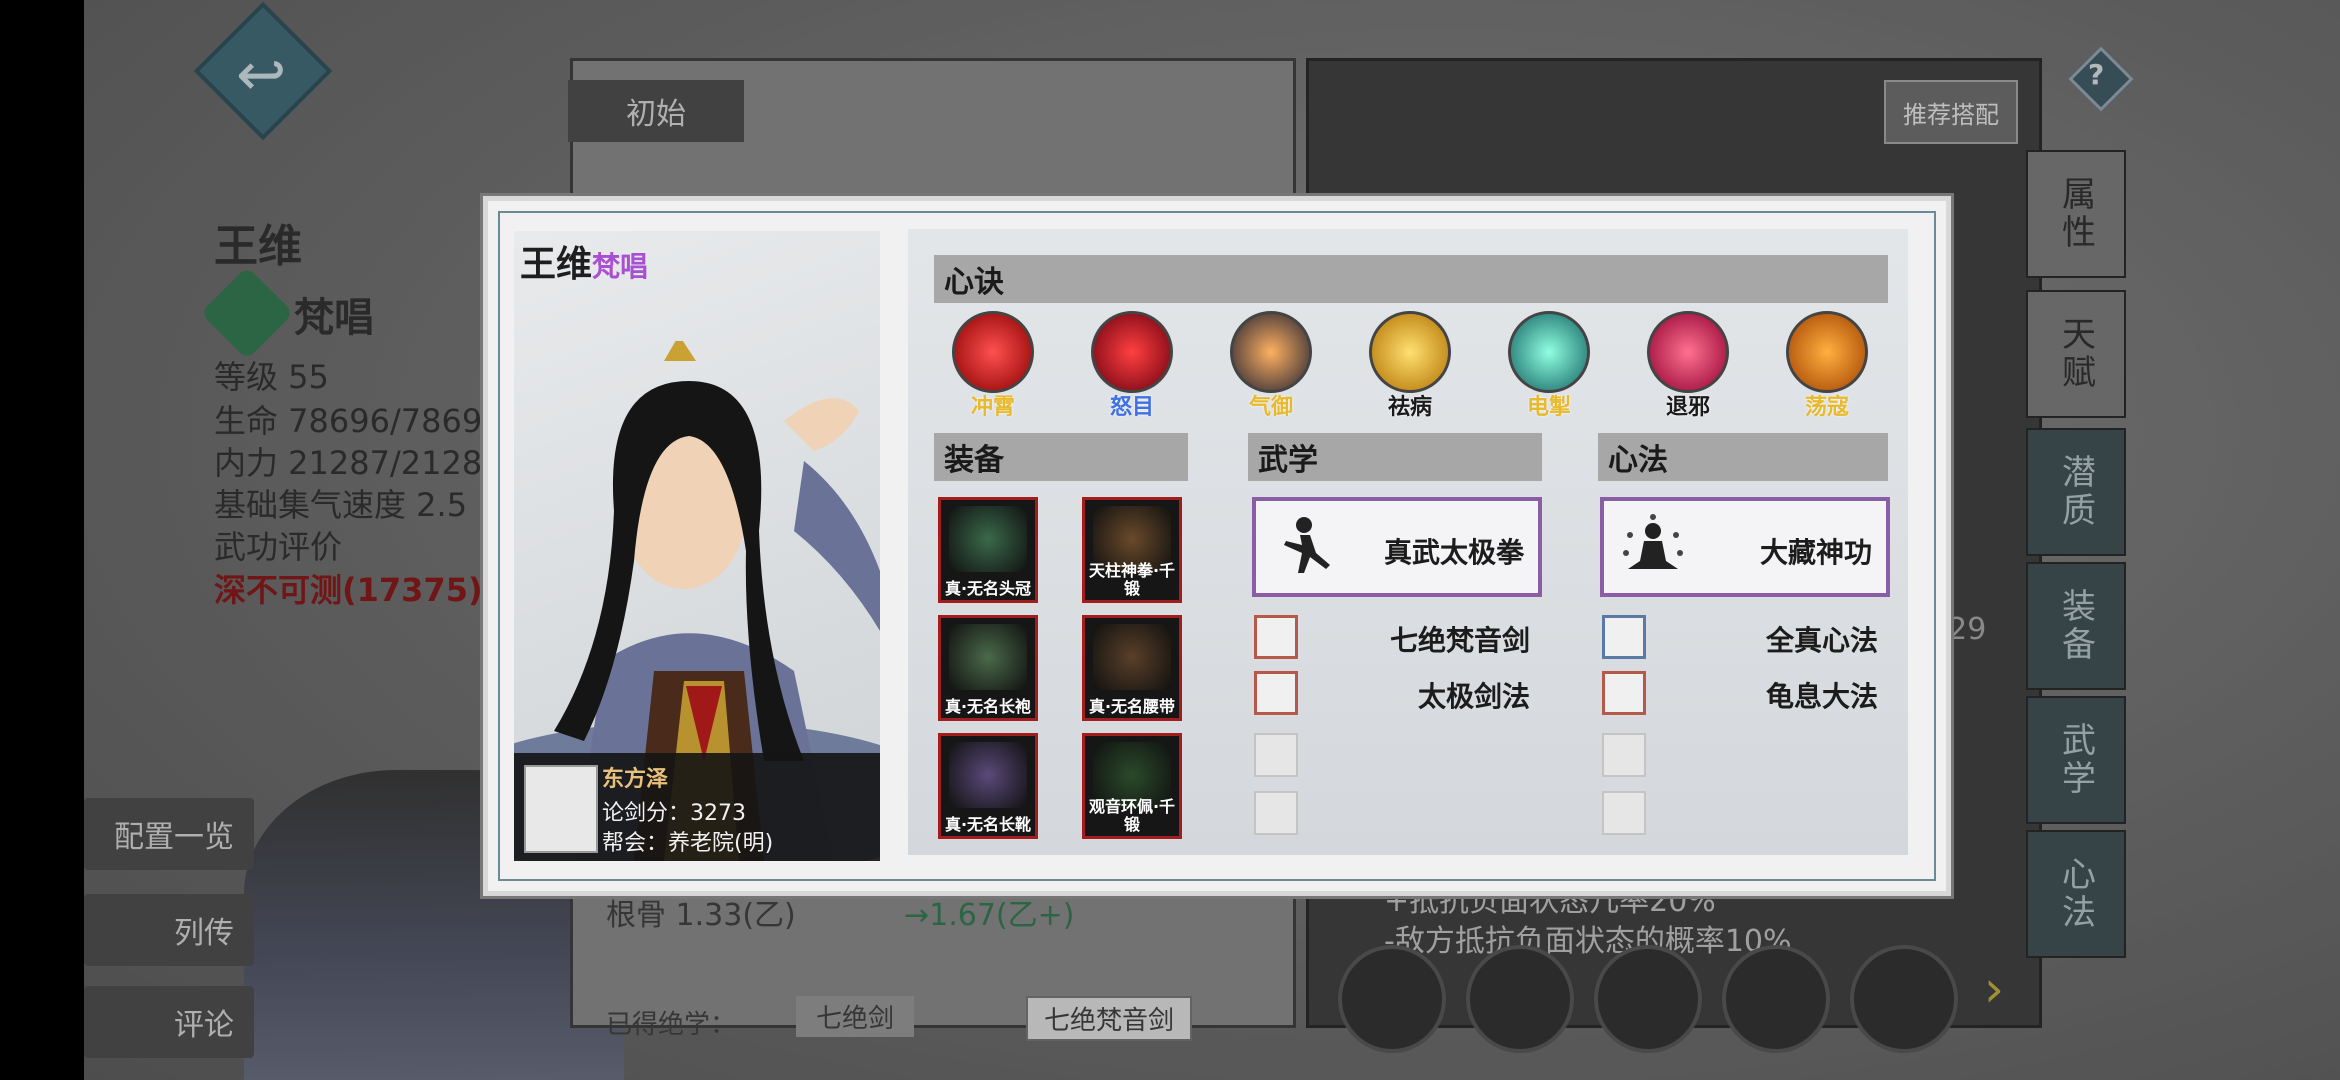 This screenshot has width=2340, height=1080. I want to click on owner-name: 东方泽, so click(635, 779).